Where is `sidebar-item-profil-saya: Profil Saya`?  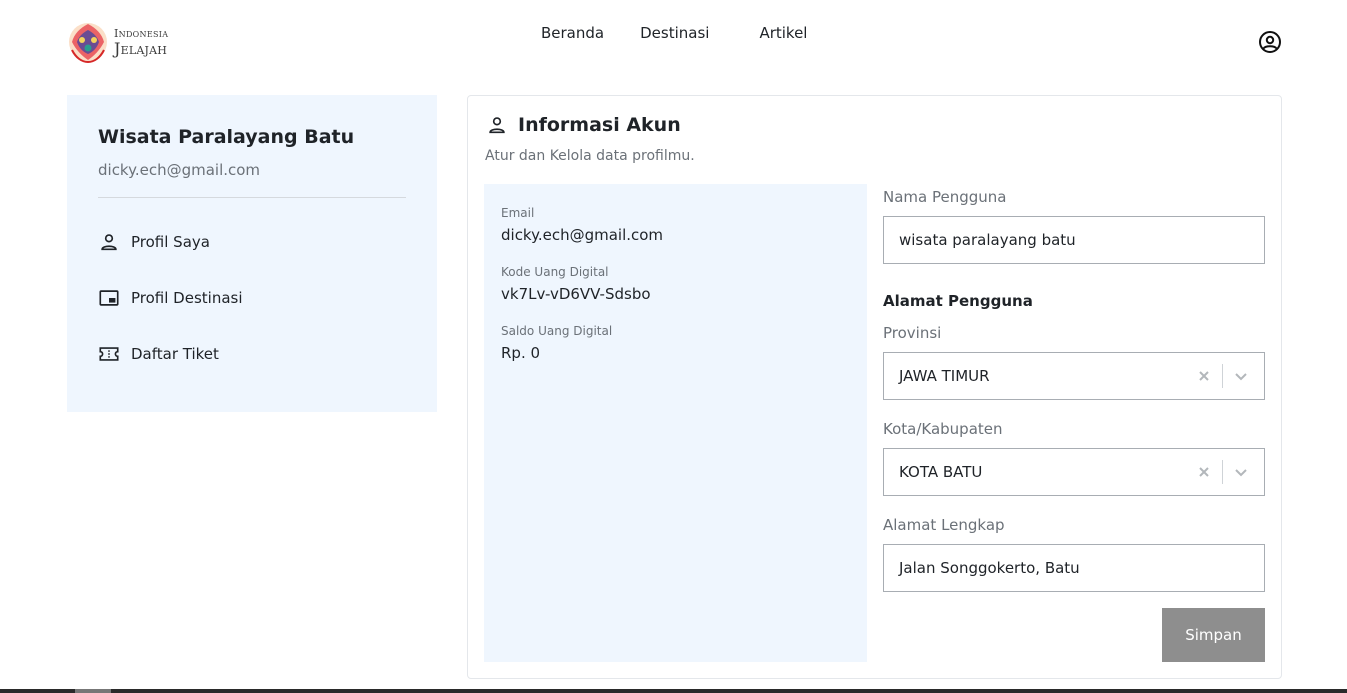 sidebar-item-profil-saya: Profil Saya is located at coordinates (154, 242).